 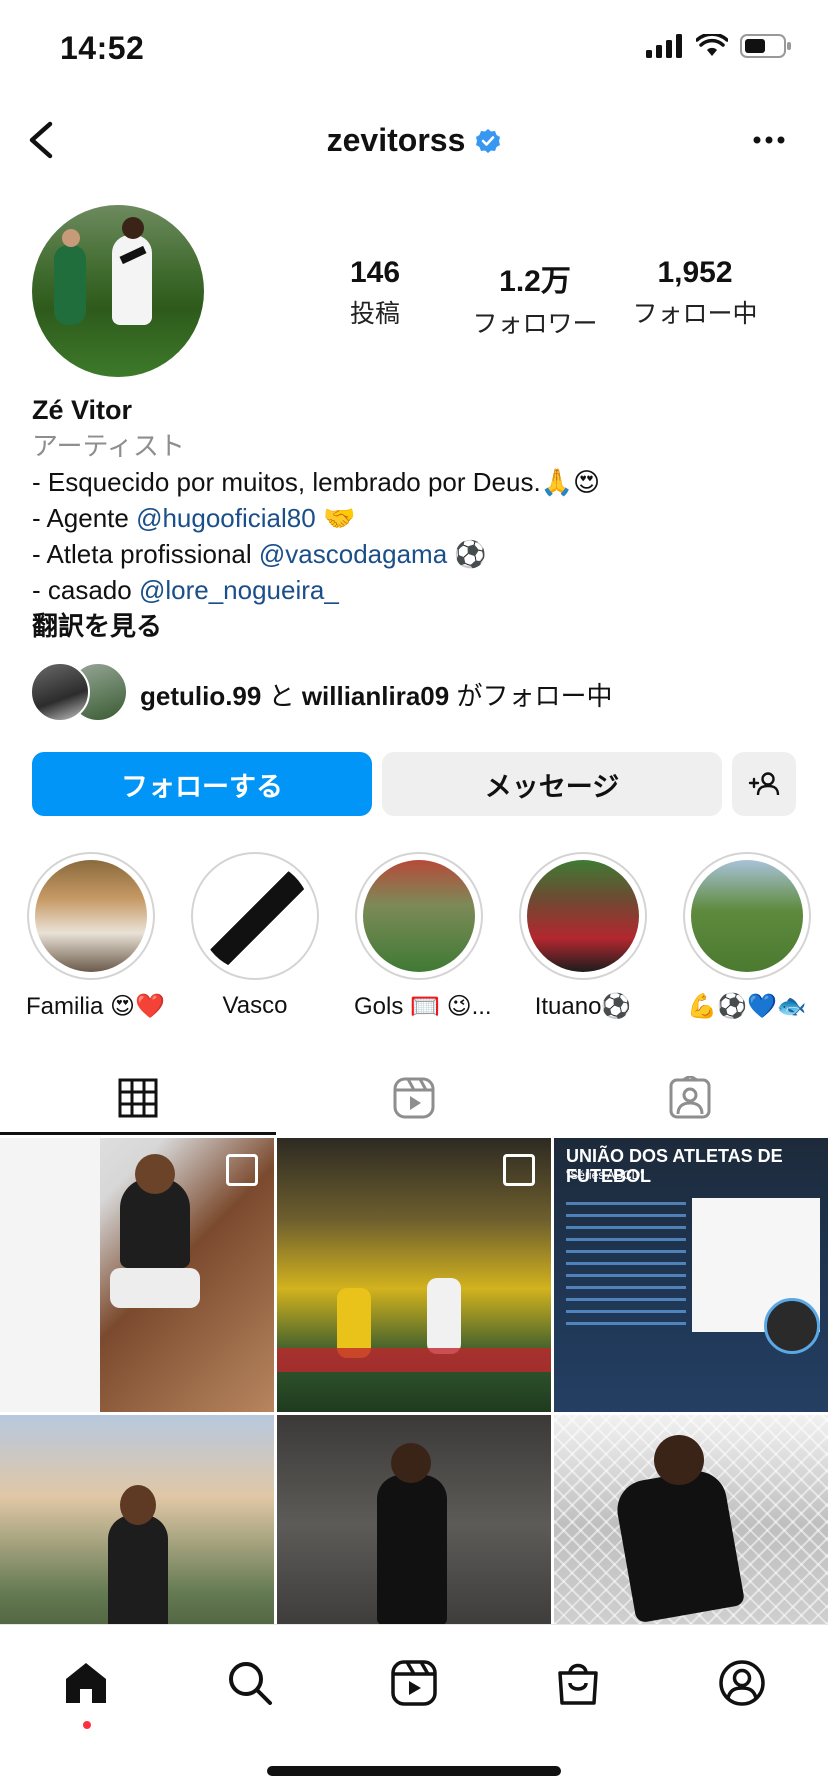 I want to click on username: zevitorss, so click(x=396, y=140).